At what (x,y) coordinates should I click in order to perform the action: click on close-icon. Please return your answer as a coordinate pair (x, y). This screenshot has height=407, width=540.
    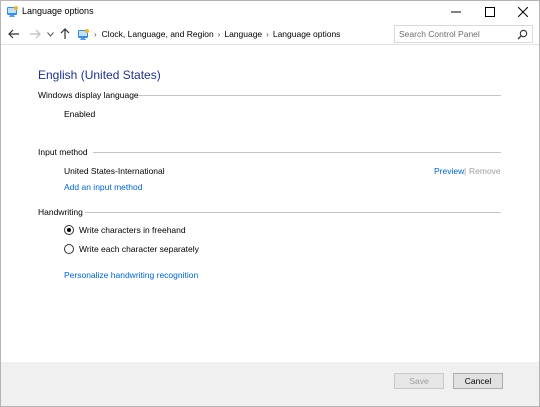
    Looking at the image, I should click on (523, 11).